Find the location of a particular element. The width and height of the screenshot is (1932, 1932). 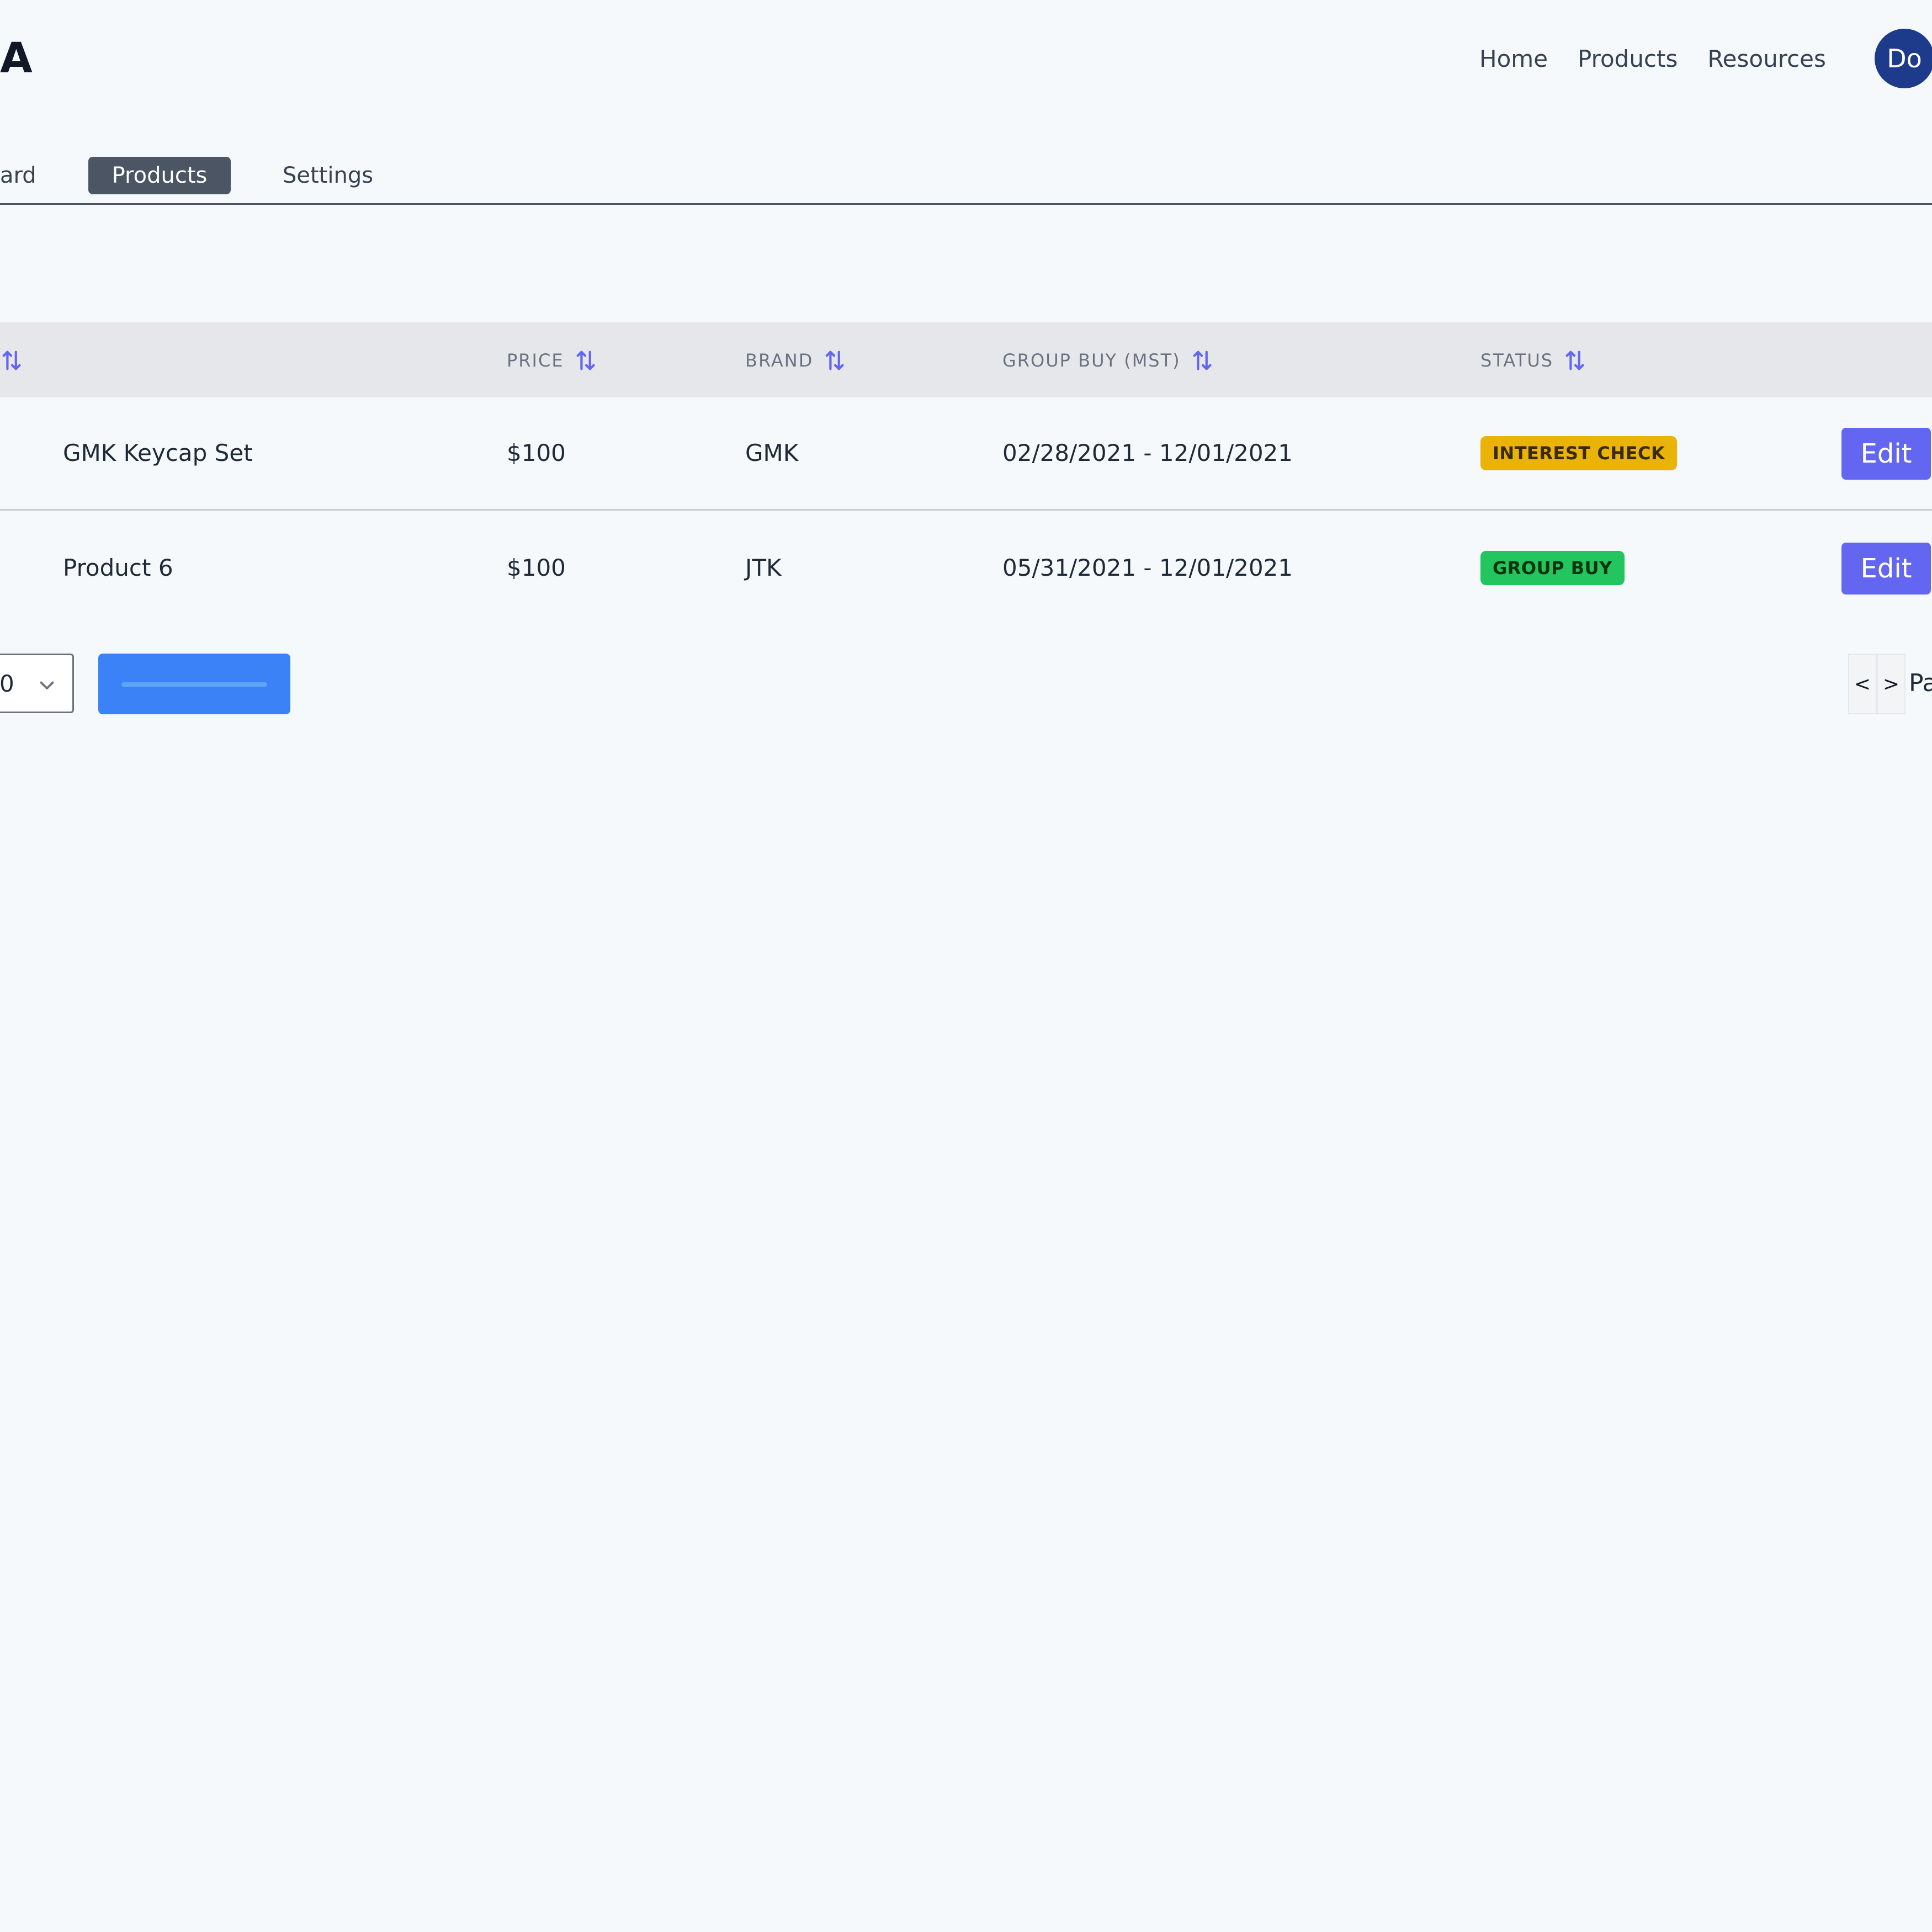

page-indicator: Pa is located at coordinates (1921, 683).